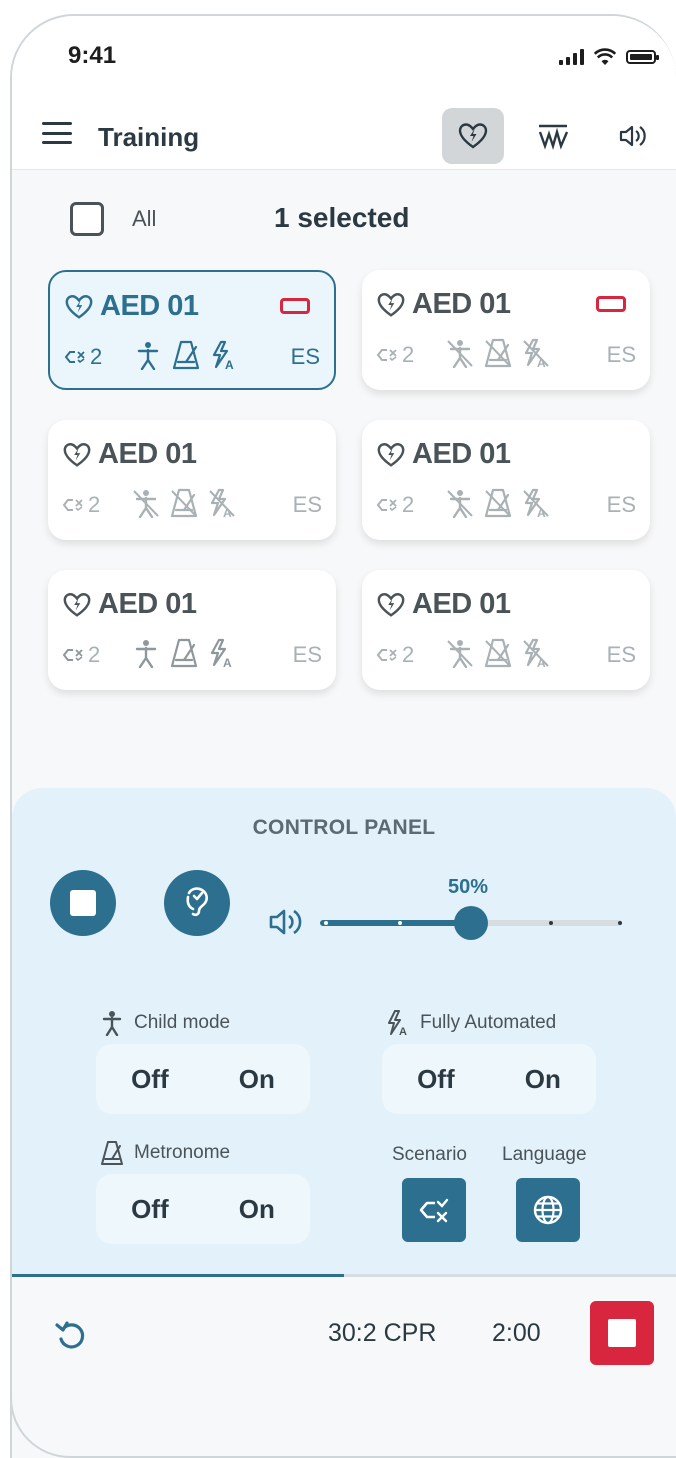 The image size is (676, 1458). What do you see at coordinates (257, 1209) in the screenshot?
I see `metronome-on: On` at bounding box center [257, 1209].